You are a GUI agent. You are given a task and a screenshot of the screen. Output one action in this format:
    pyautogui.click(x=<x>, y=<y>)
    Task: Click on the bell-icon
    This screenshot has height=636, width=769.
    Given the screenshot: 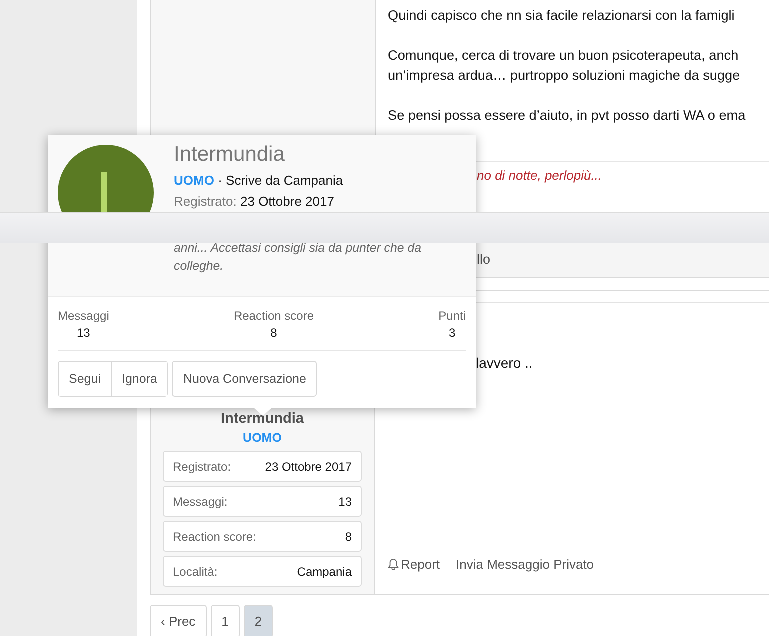 What is the action you would take?
    pyautogui.click(x=393, y=564)
    